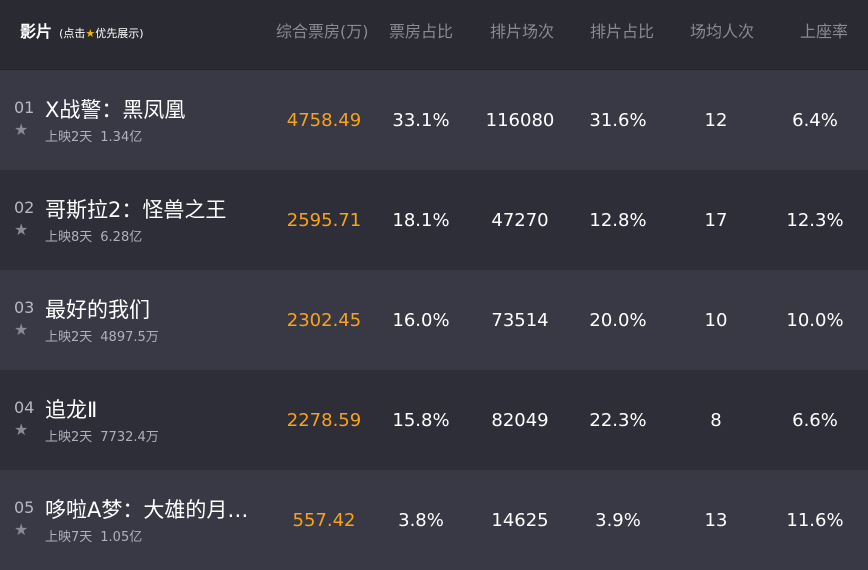  Describe the element at coordinates (24, 107) in the screenshot. I see `rank-number: 01` at that location.